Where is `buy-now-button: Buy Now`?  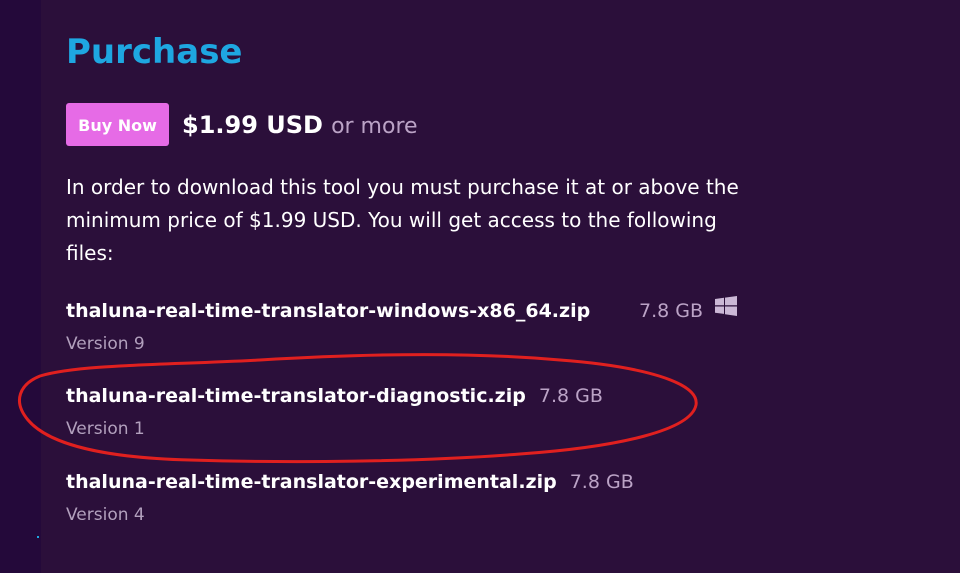
buy-now-button: Buy Now is located at coordinates (117, 124).